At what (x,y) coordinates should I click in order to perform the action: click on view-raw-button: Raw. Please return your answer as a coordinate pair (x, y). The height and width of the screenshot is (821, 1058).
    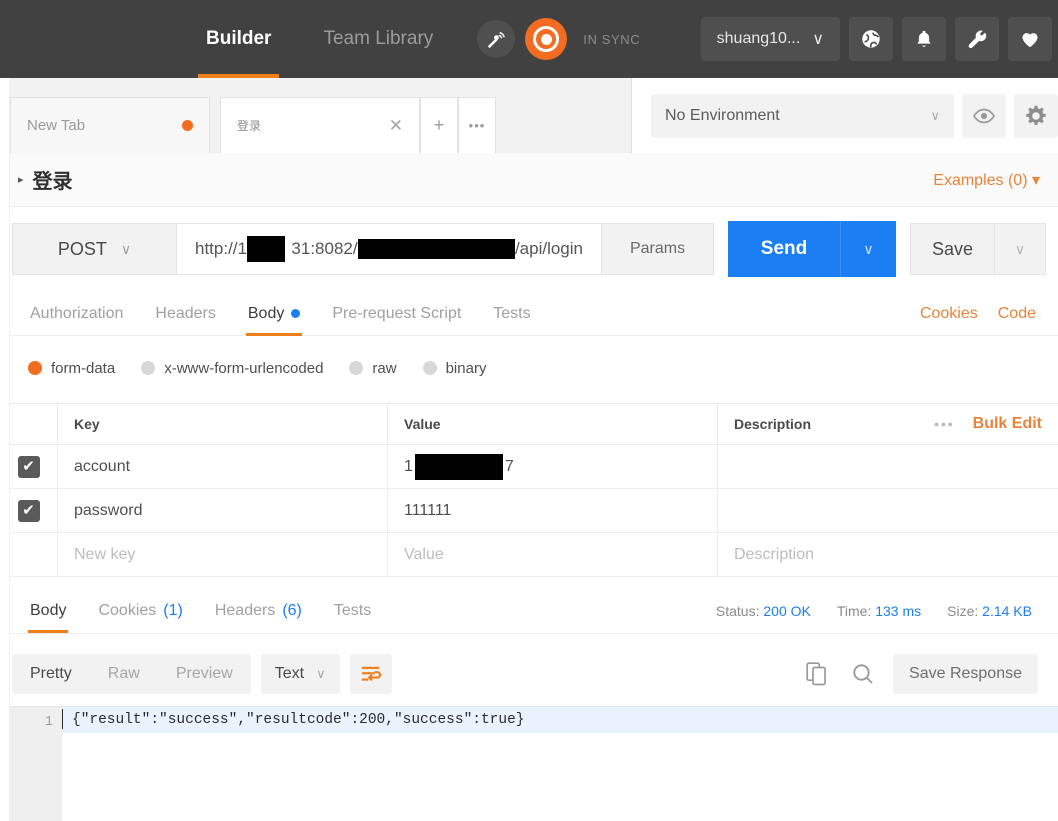
    Looking at the image, I should click on (124, 674).